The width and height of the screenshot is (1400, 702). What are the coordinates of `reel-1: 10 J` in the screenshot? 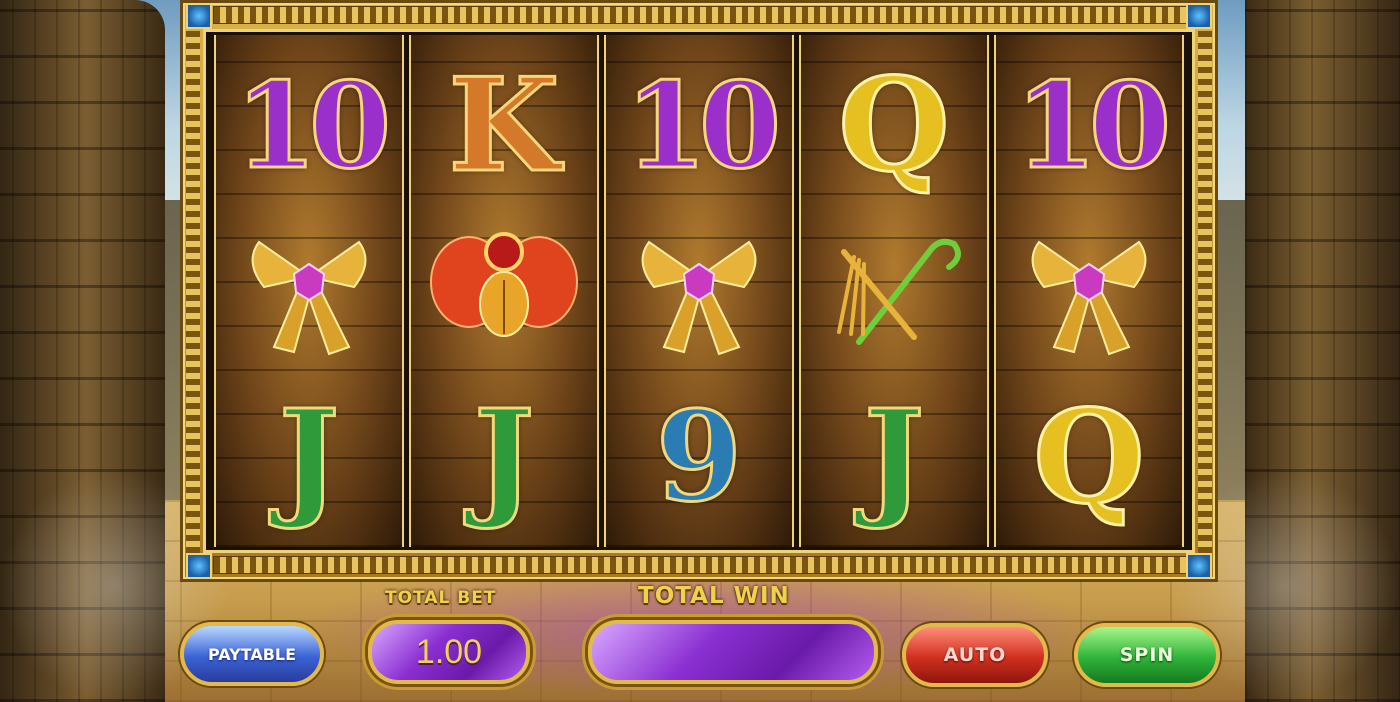 It's located at (309, 291).